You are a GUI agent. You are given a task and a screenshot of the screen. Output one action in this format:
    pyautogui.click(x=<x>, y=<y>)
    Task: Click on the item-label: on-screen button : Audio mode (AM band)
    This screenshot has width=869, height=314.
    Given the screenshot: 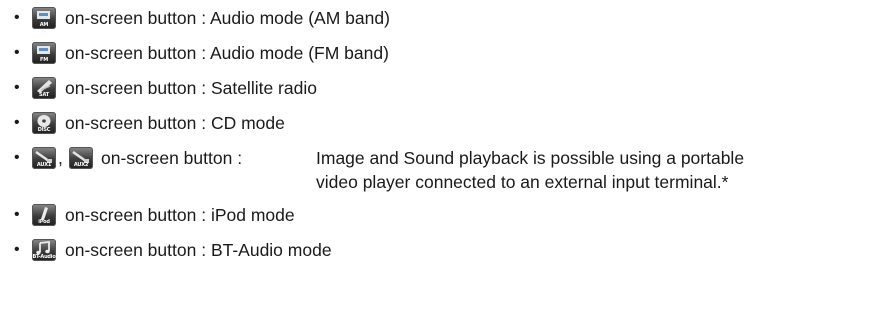 What is the action you would take?
    pyautogui.click(x=227, y=18)
    